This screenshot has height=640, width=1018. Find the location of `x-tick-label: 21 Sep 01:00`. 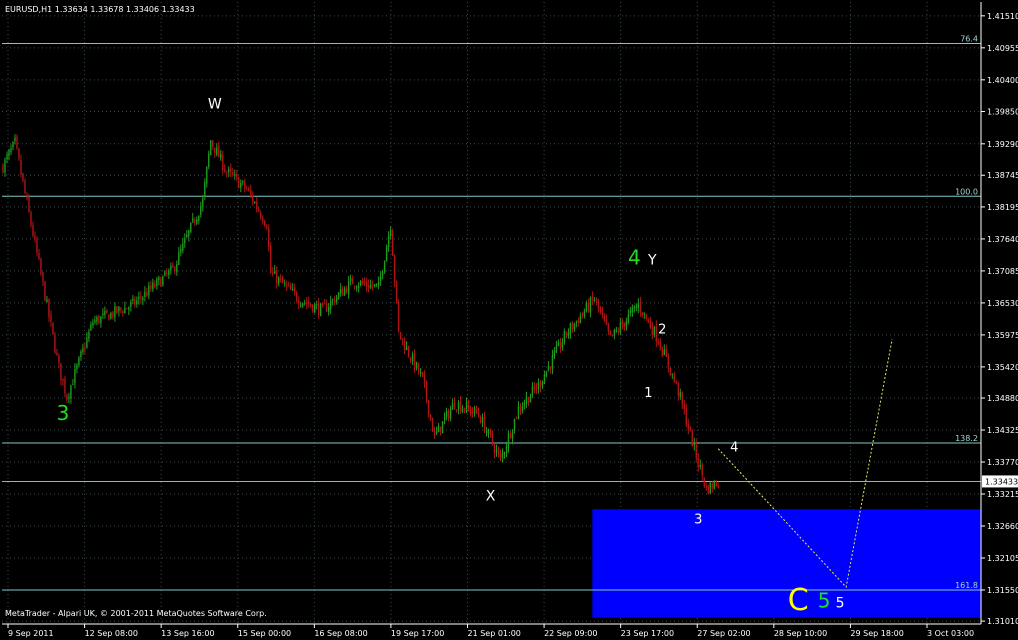

x-tick-label: 21 Sep 01:00 is located at coordinates (494, 633).